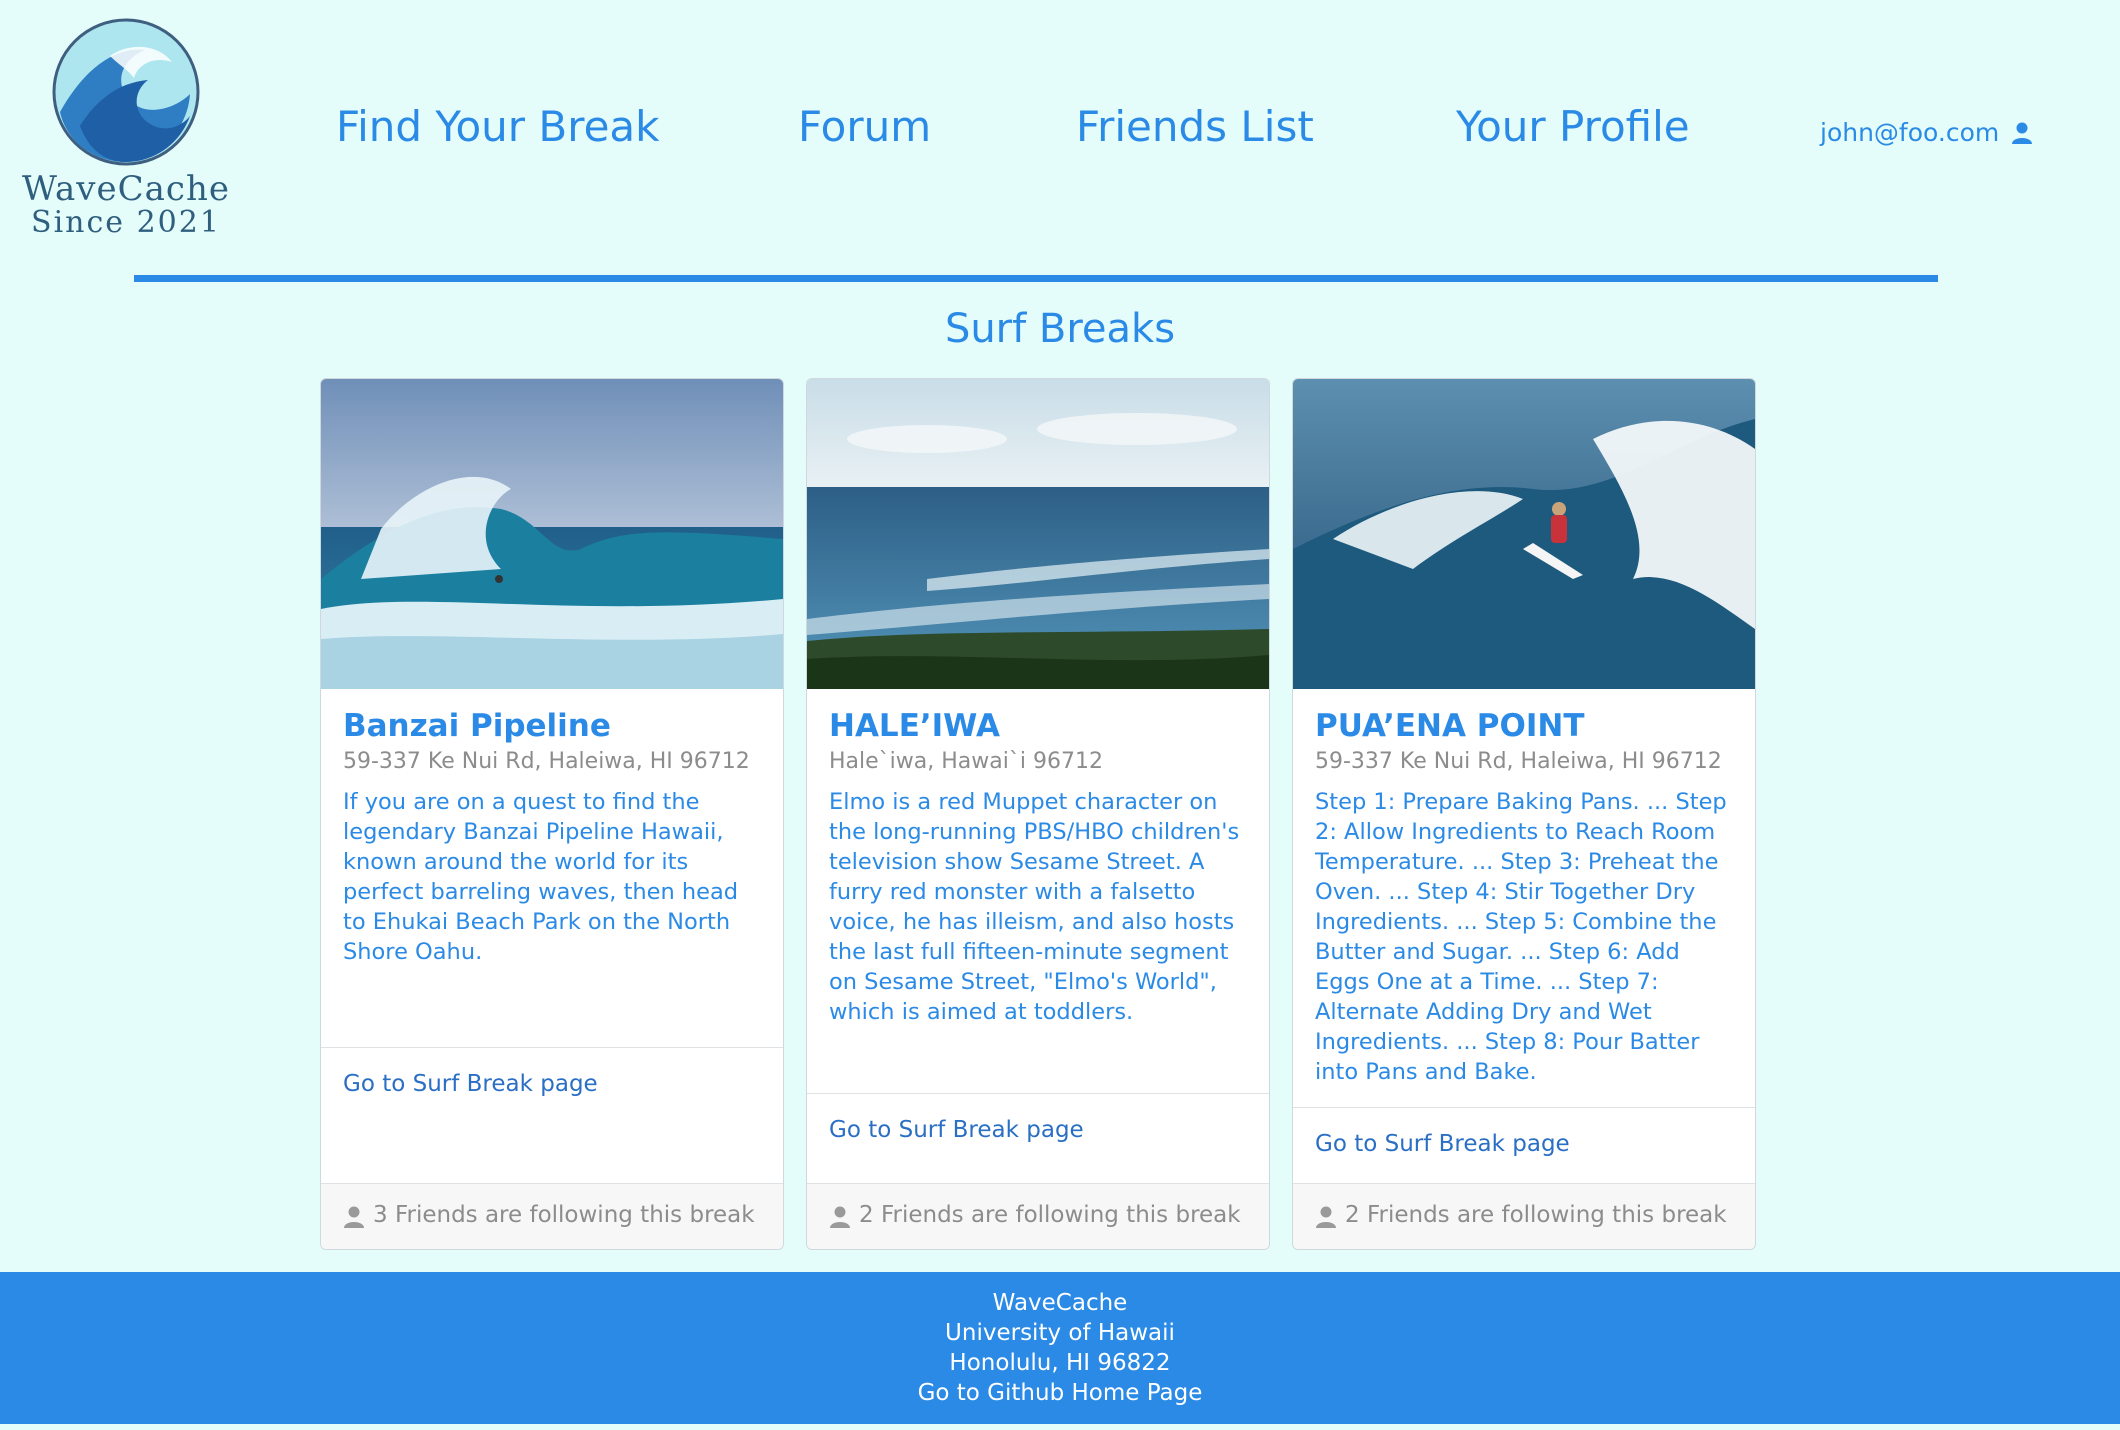  I want to click on card-title: HALE’IWA, so click(914, 726).